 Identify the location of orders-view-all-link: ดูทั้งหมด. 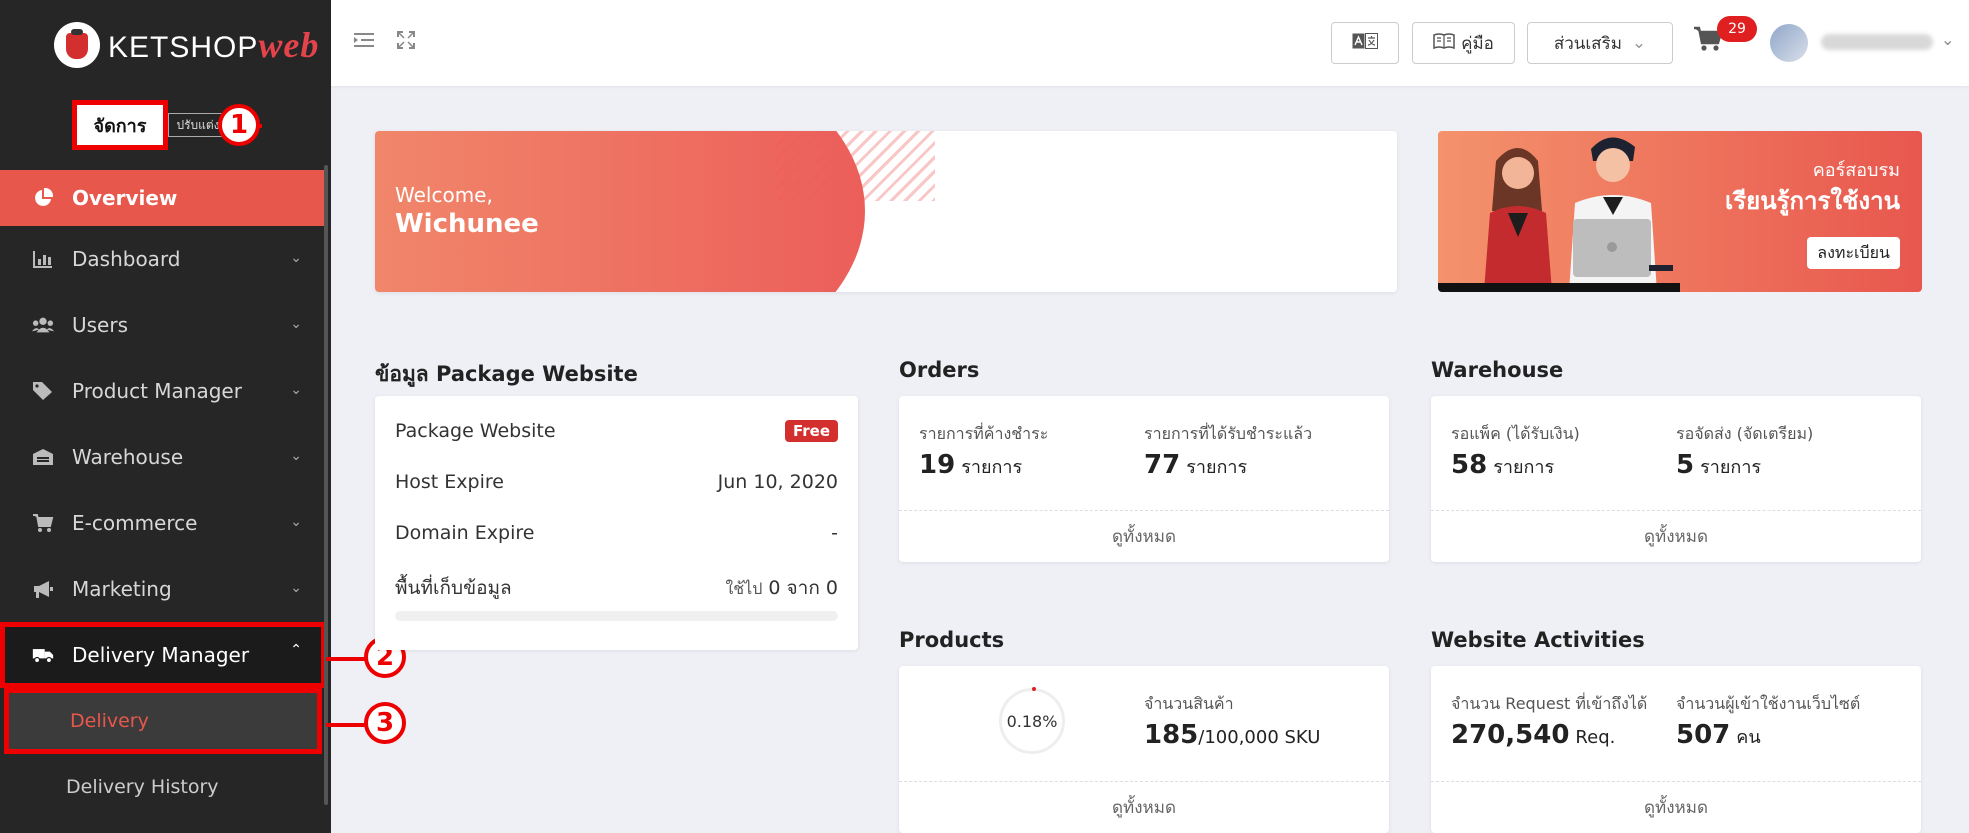
(1144, 536).